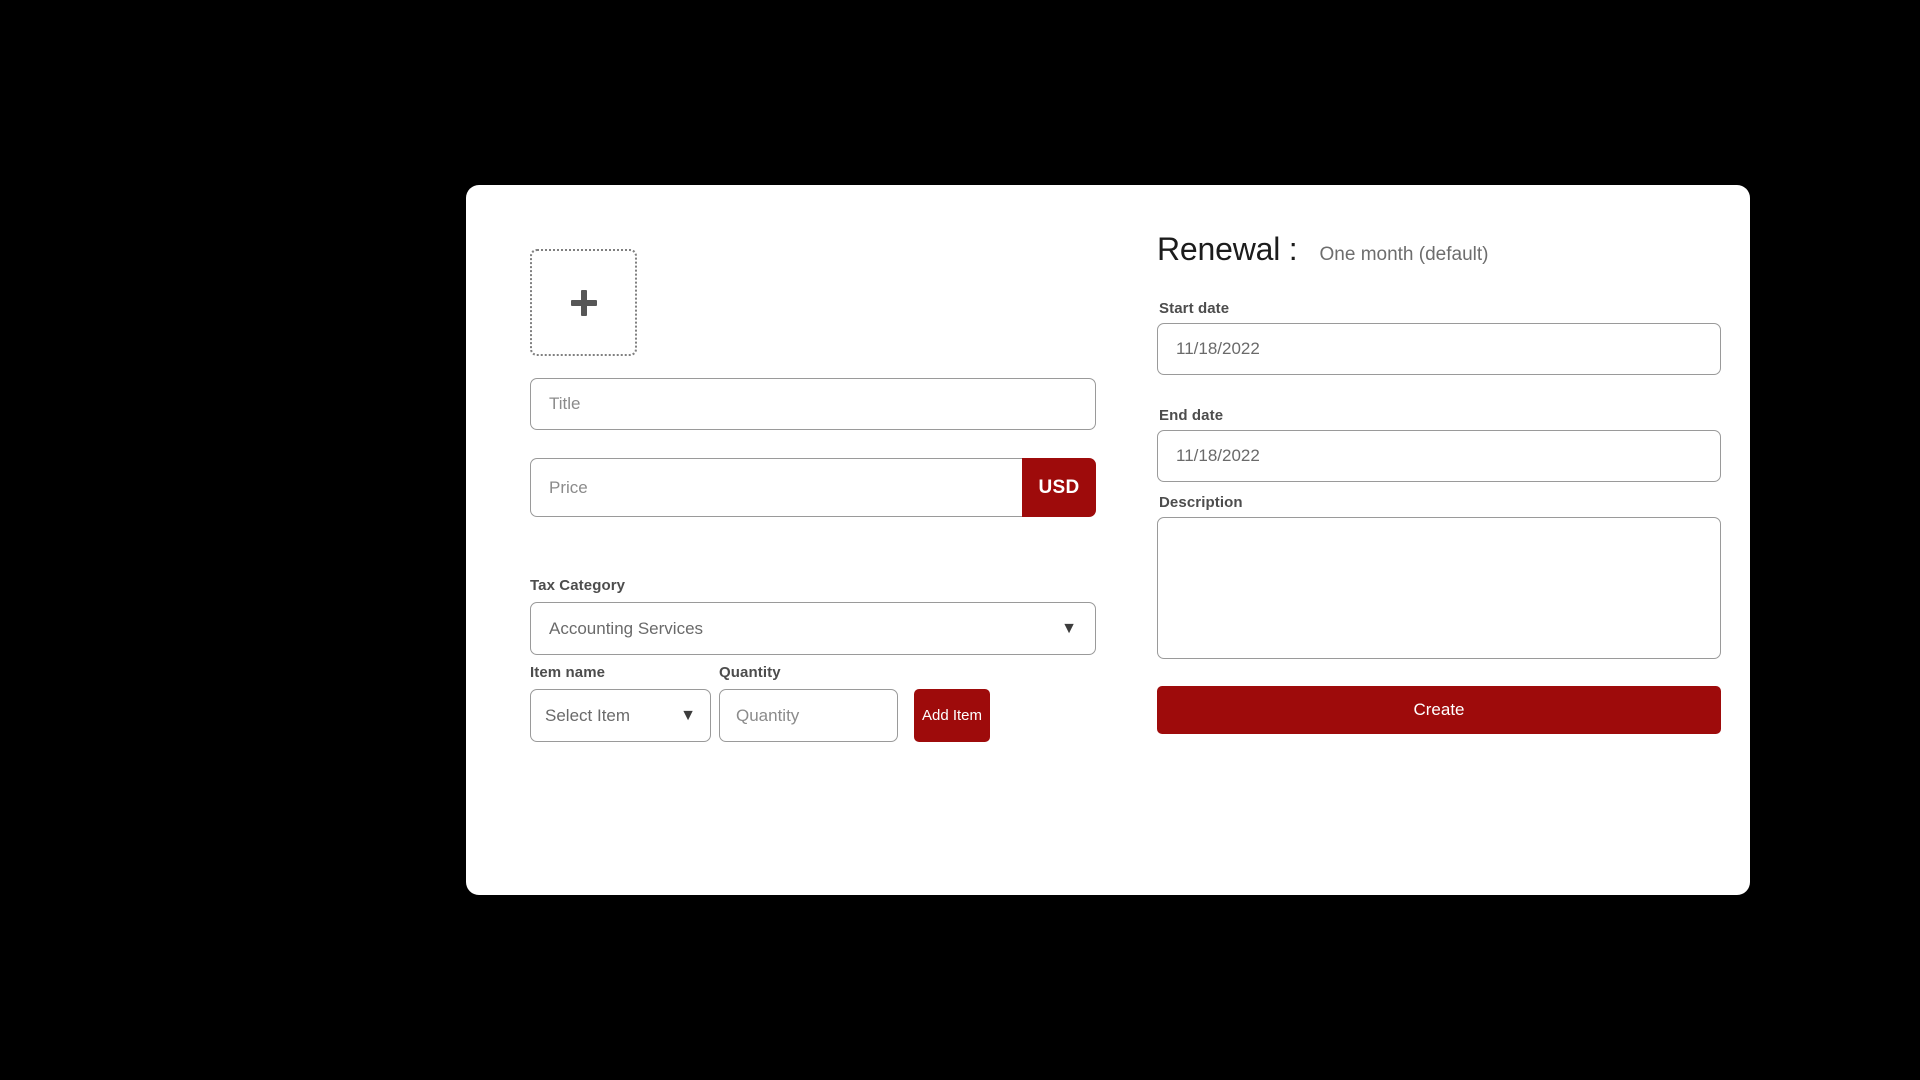 The height and width of the screenshot is (1080, 1920). I want to click on renewal-title: Renewal :, so click(1227, 249).